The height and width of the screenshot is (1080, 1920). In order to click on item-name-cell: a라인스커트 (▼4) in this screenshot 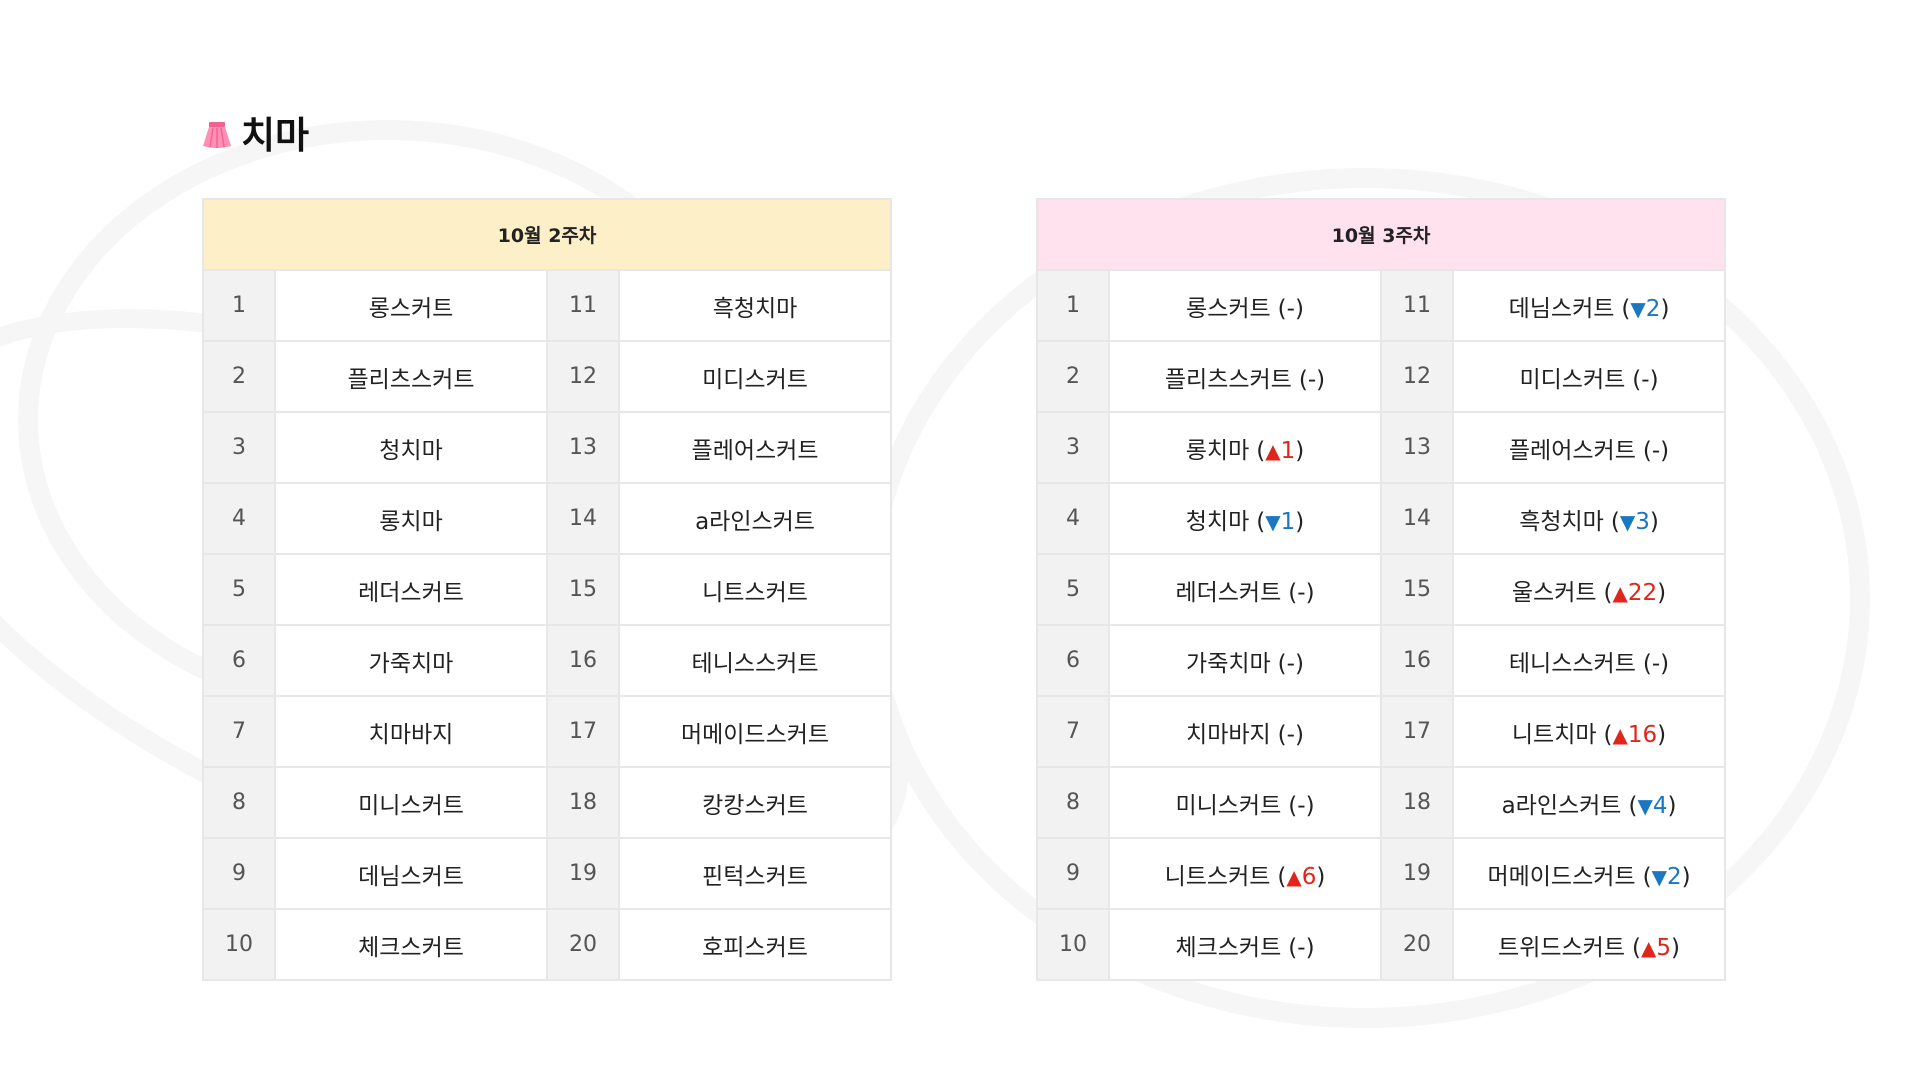, I will do `click(1589, 802)`.